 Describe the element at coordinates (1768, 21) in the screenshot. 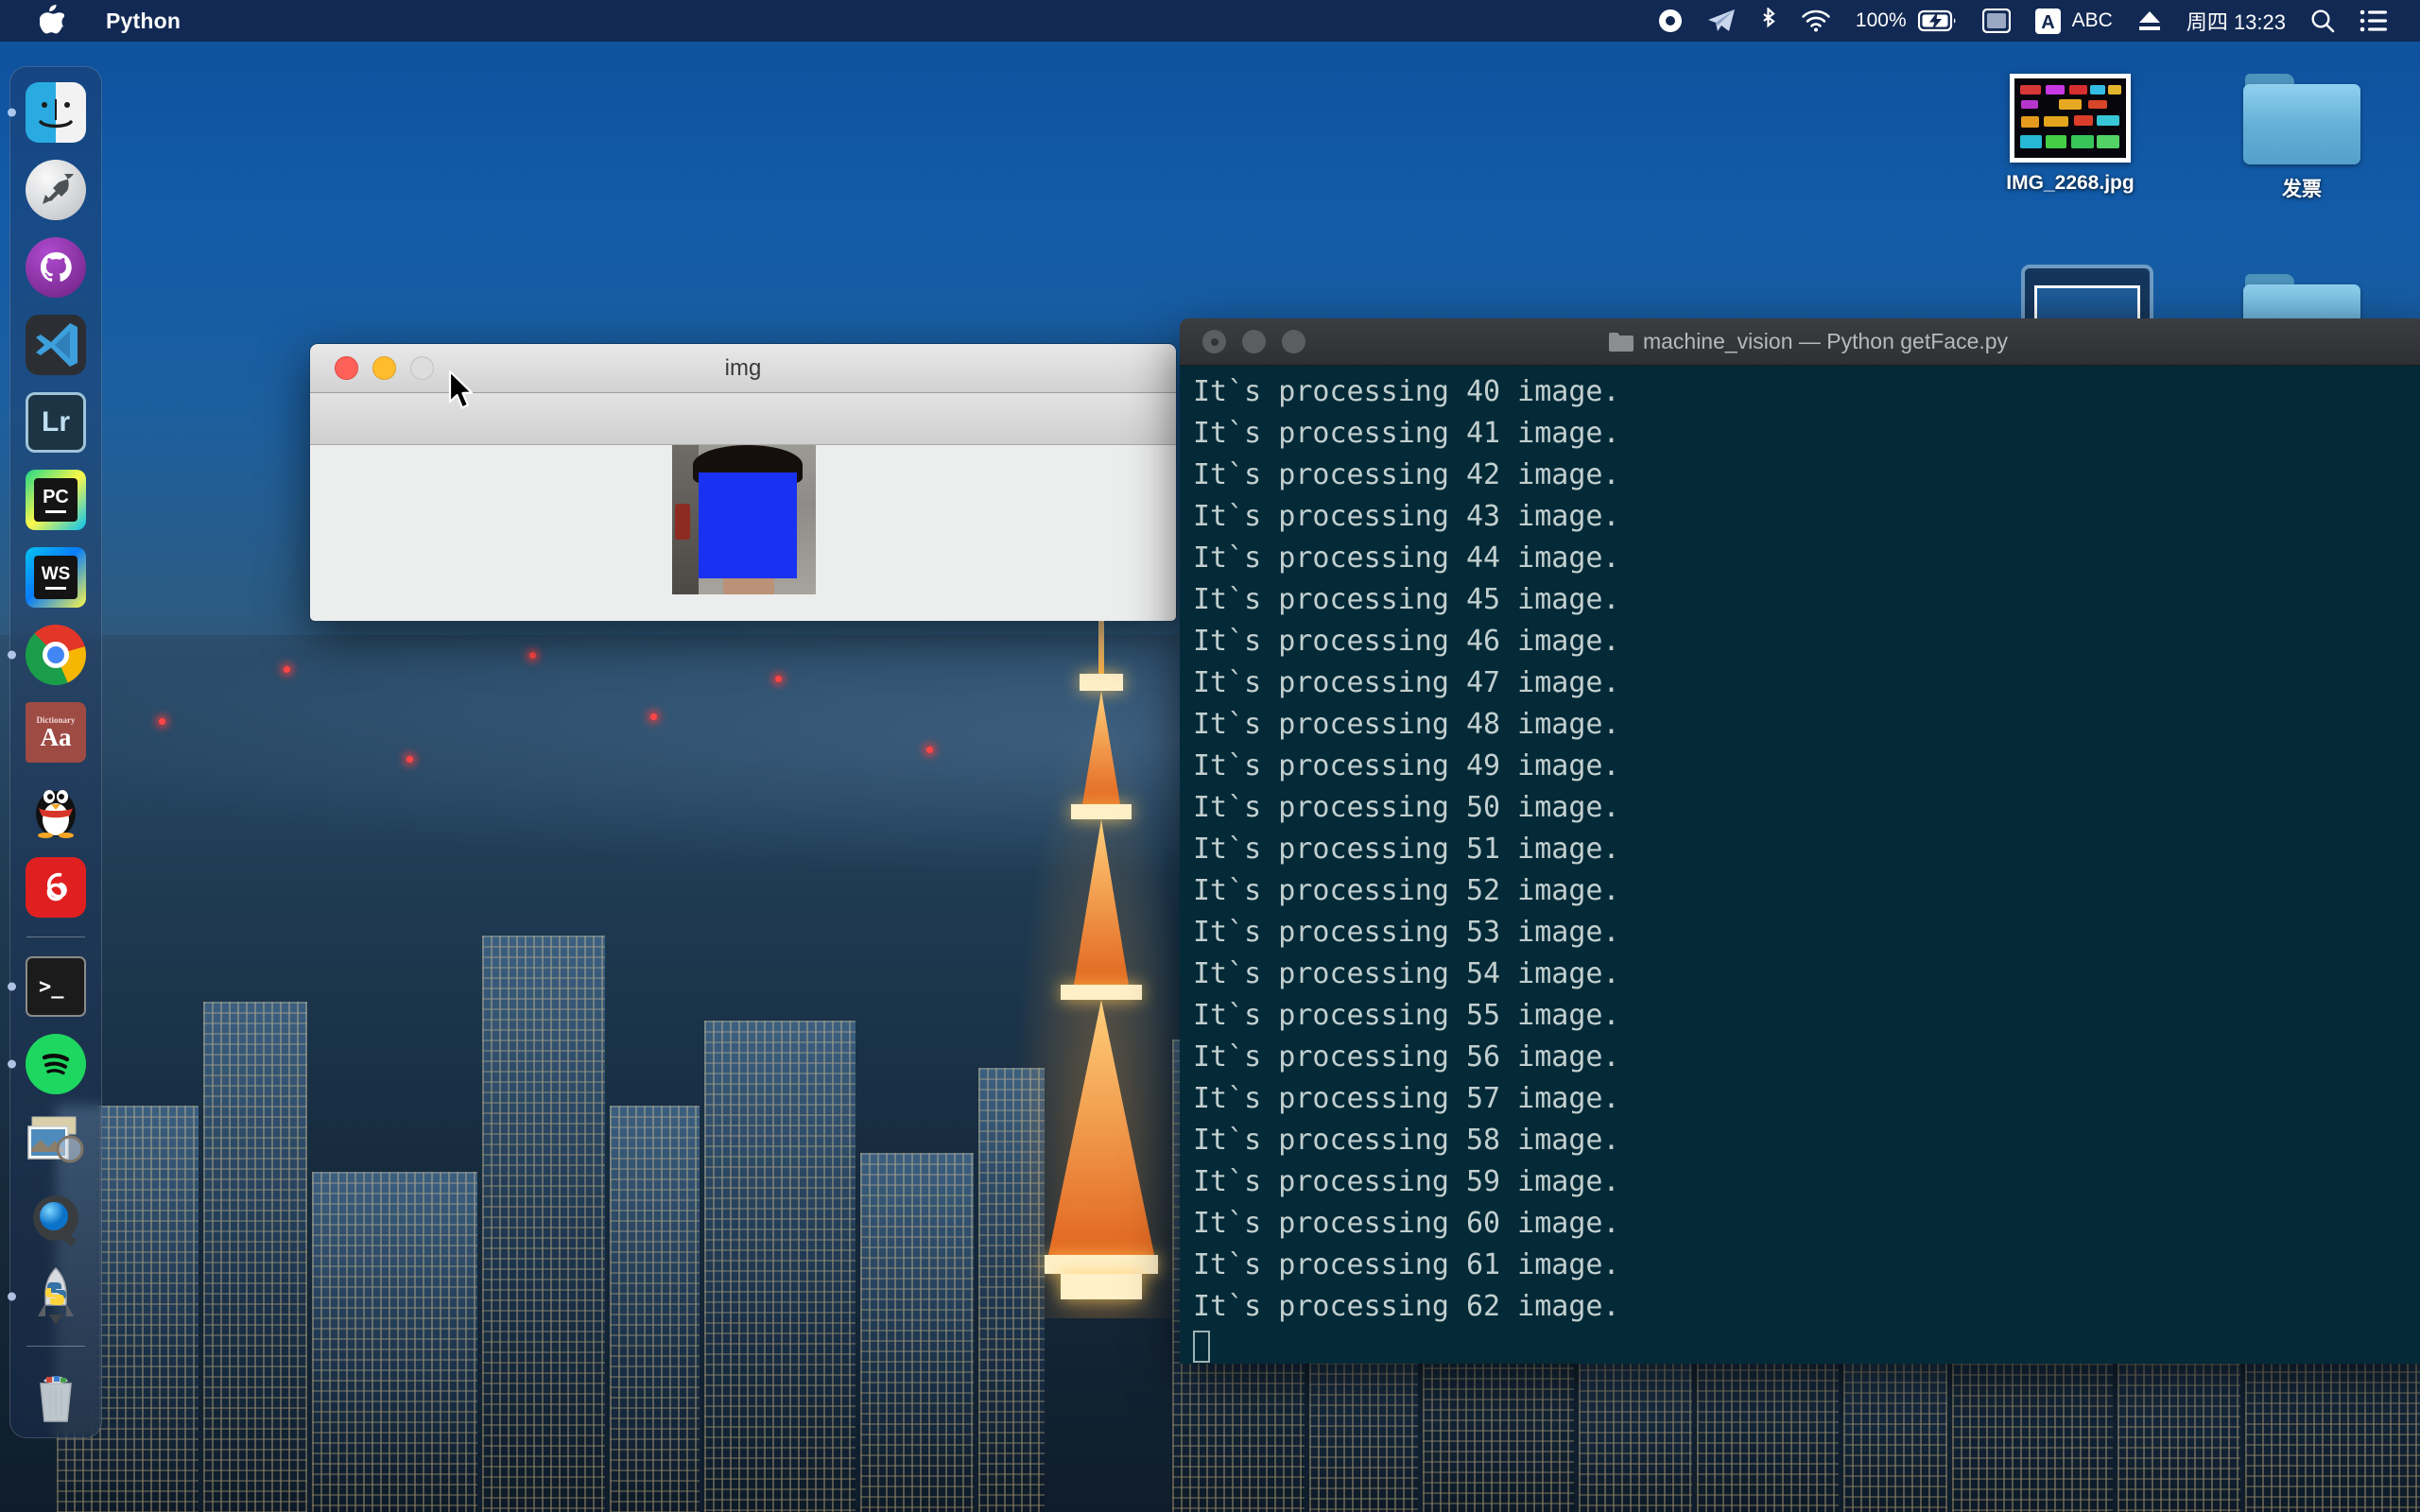

I see `bluetooth-icon` at that location.